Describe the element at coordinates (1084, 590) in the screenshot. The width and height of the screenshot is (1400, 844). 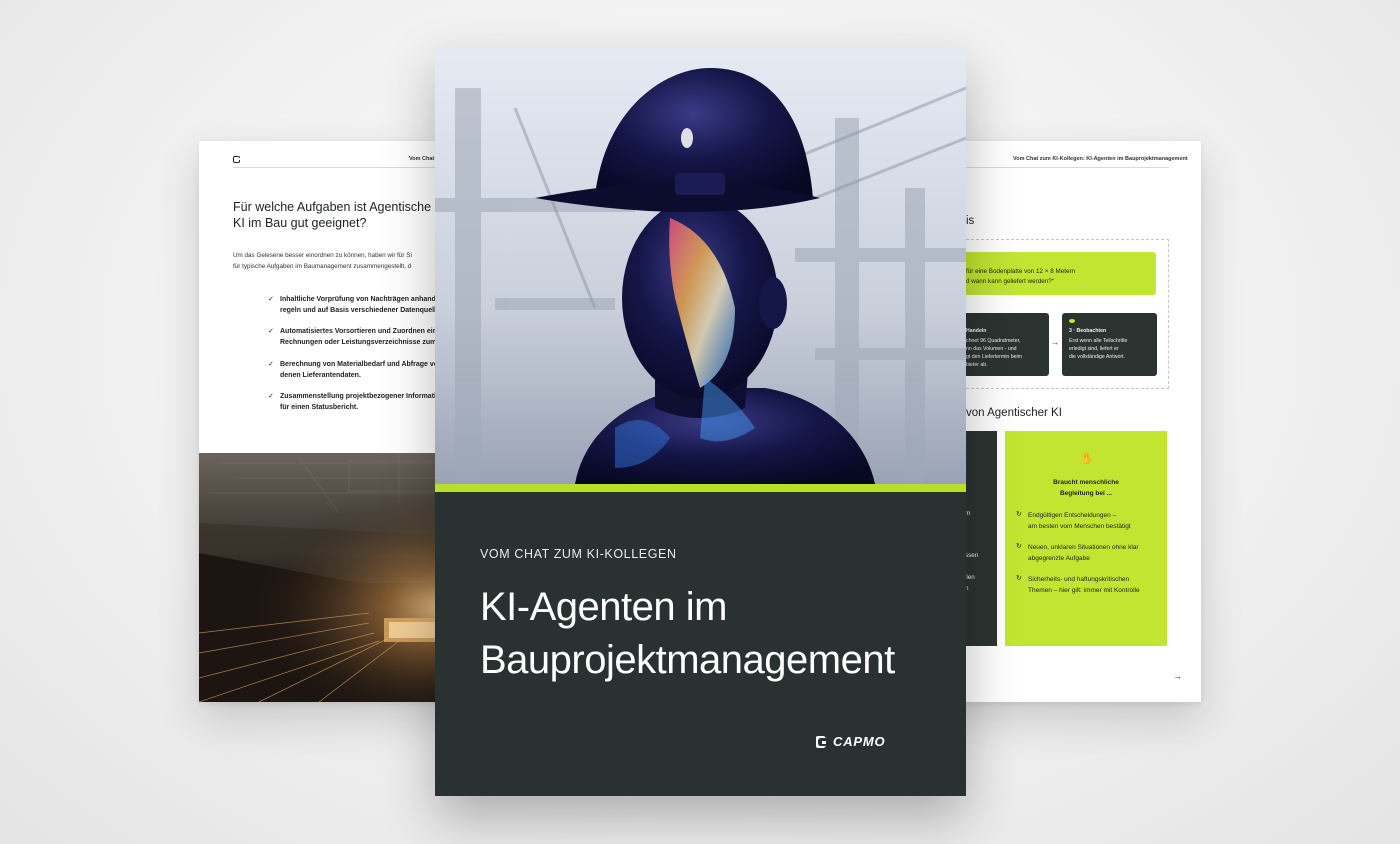
I see `card-item: Themen – hier gilt: immer mit Kontrolle` at that location.